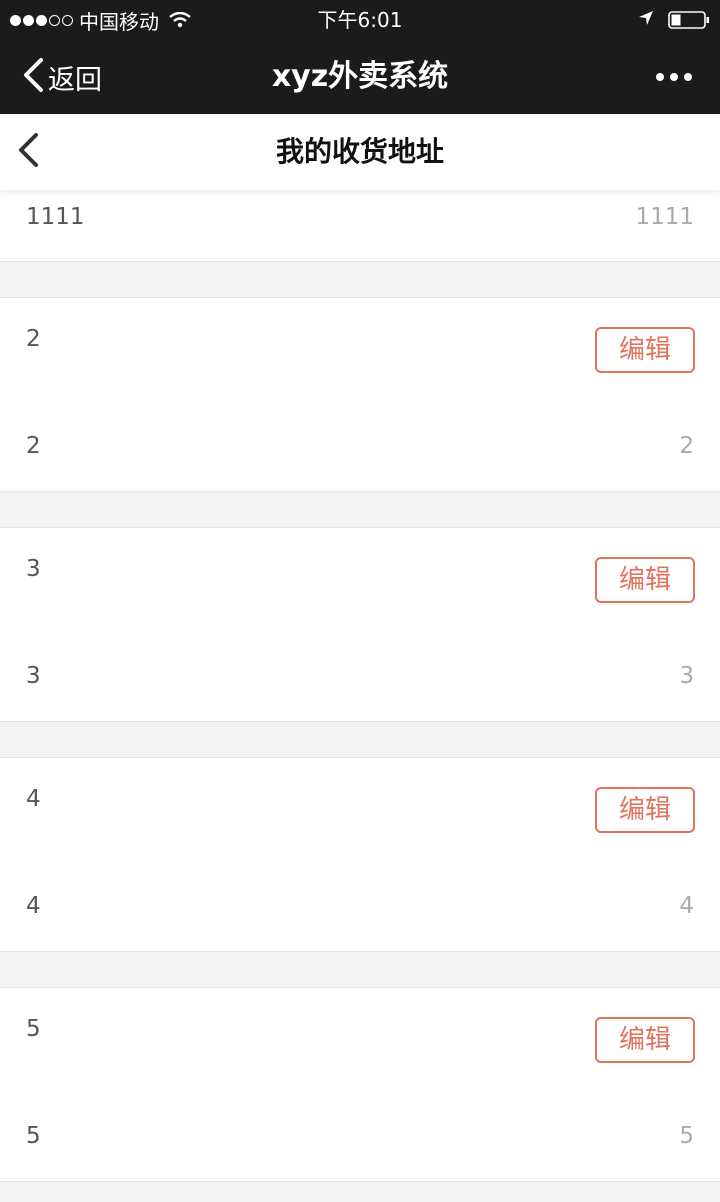  Describe the element at coordinates (360, 811) in the screenshot. I see `address-header-row: 4 编辑` at that location.